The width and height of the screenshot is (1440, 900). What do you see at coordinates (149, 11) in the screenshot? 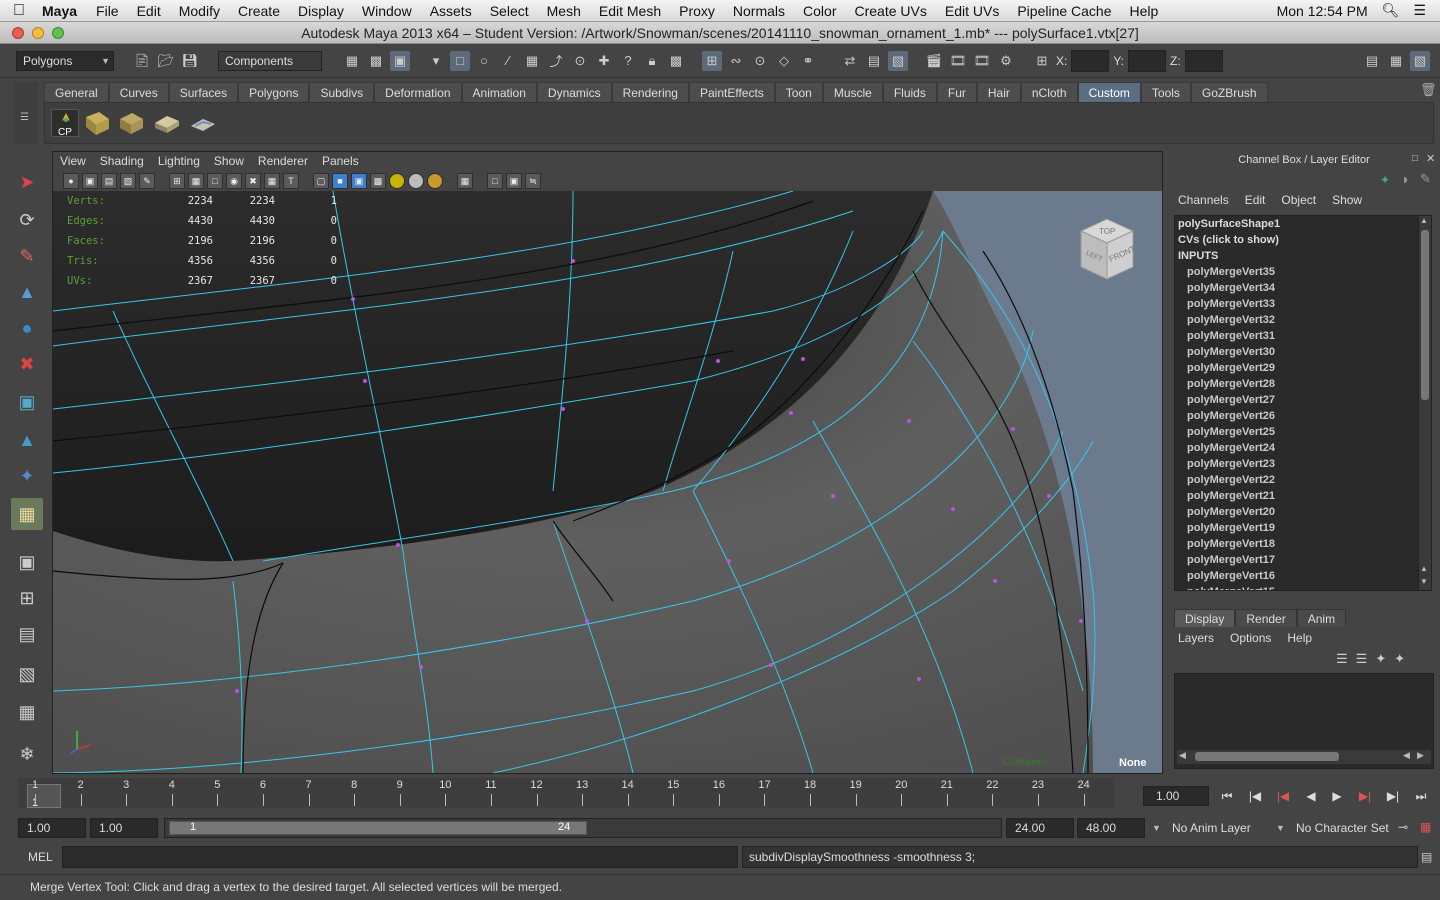
I see `menu-edit: Edit` at bounding box center [149, 11].